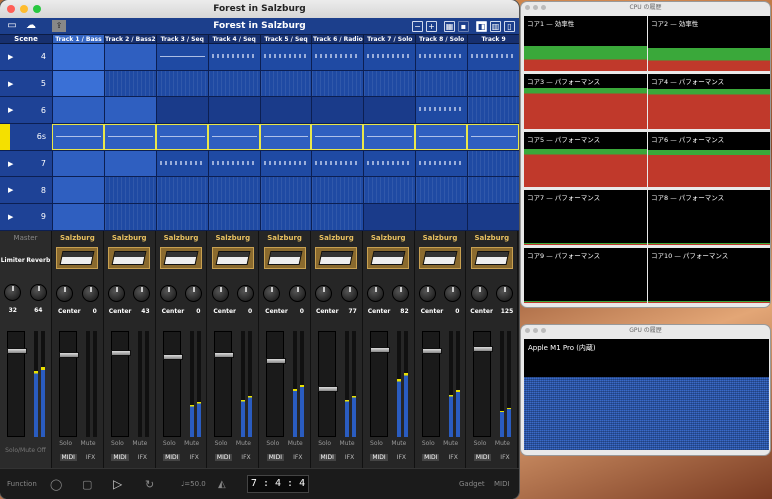 This screenshot has height=499, width=772. I want to click on tempo-display: ♩=50.0, so click(193, 484).